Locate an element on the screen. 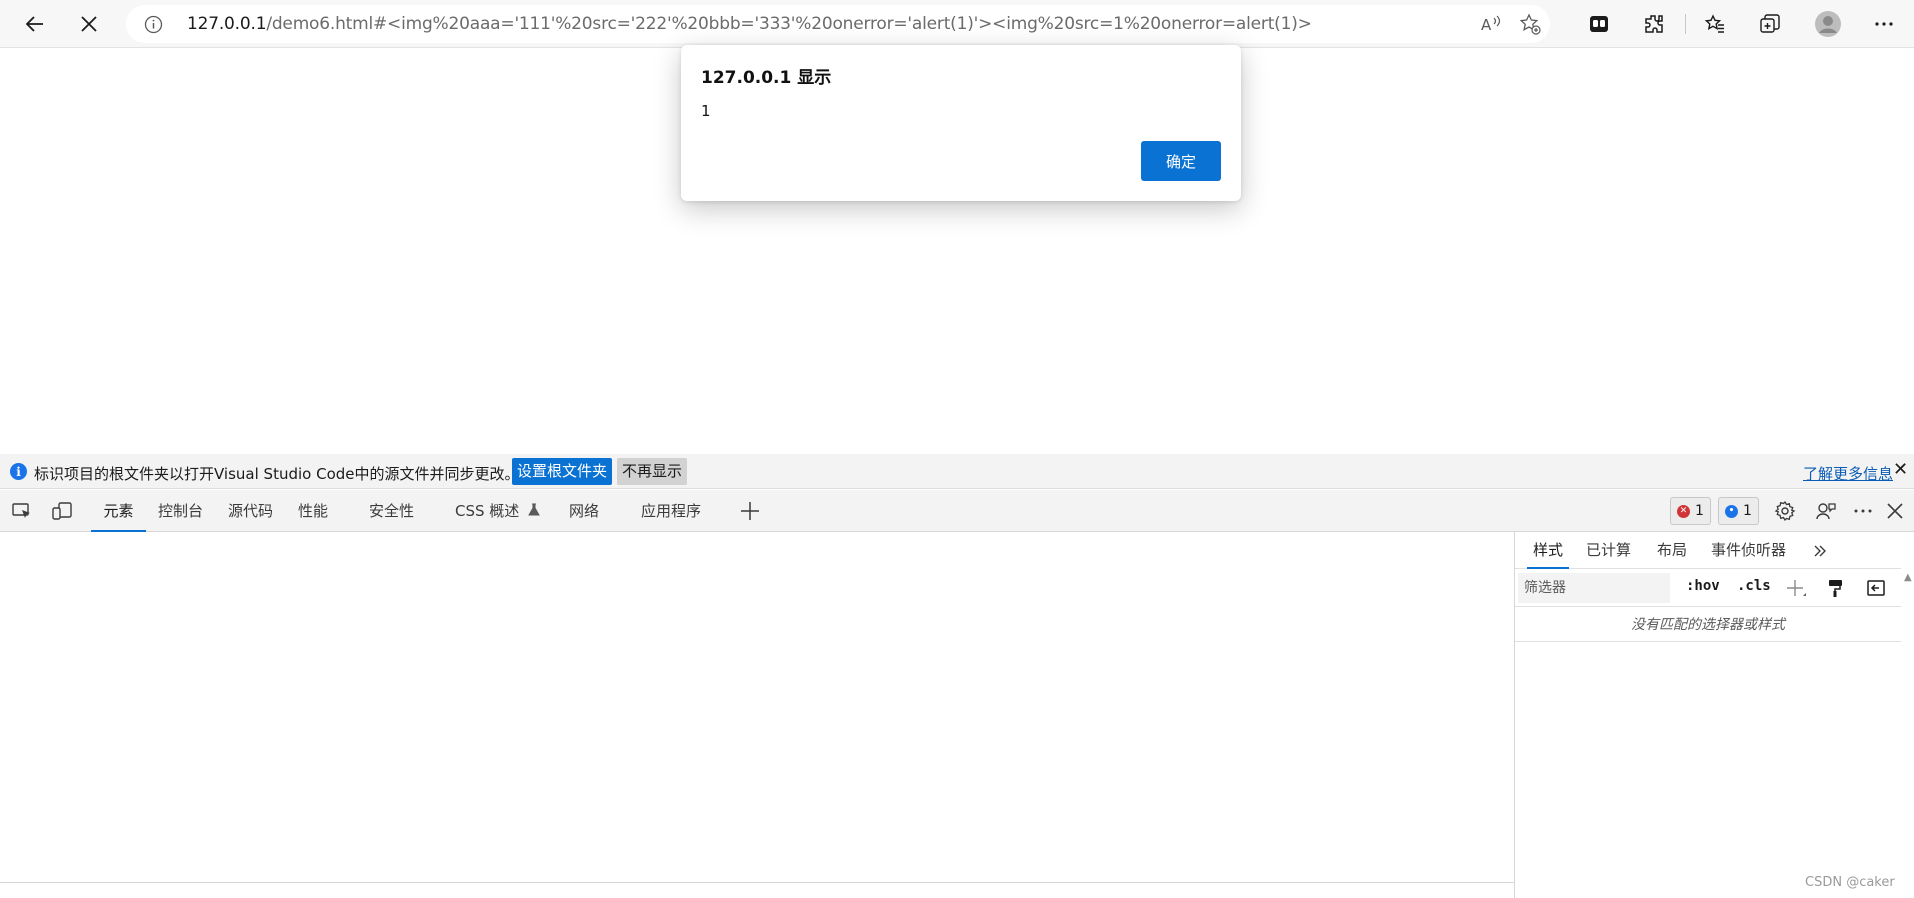 This screenshot has height=898, width=1914. toggle-computed-sidebar-icon is located at coordinates (1876, 588).